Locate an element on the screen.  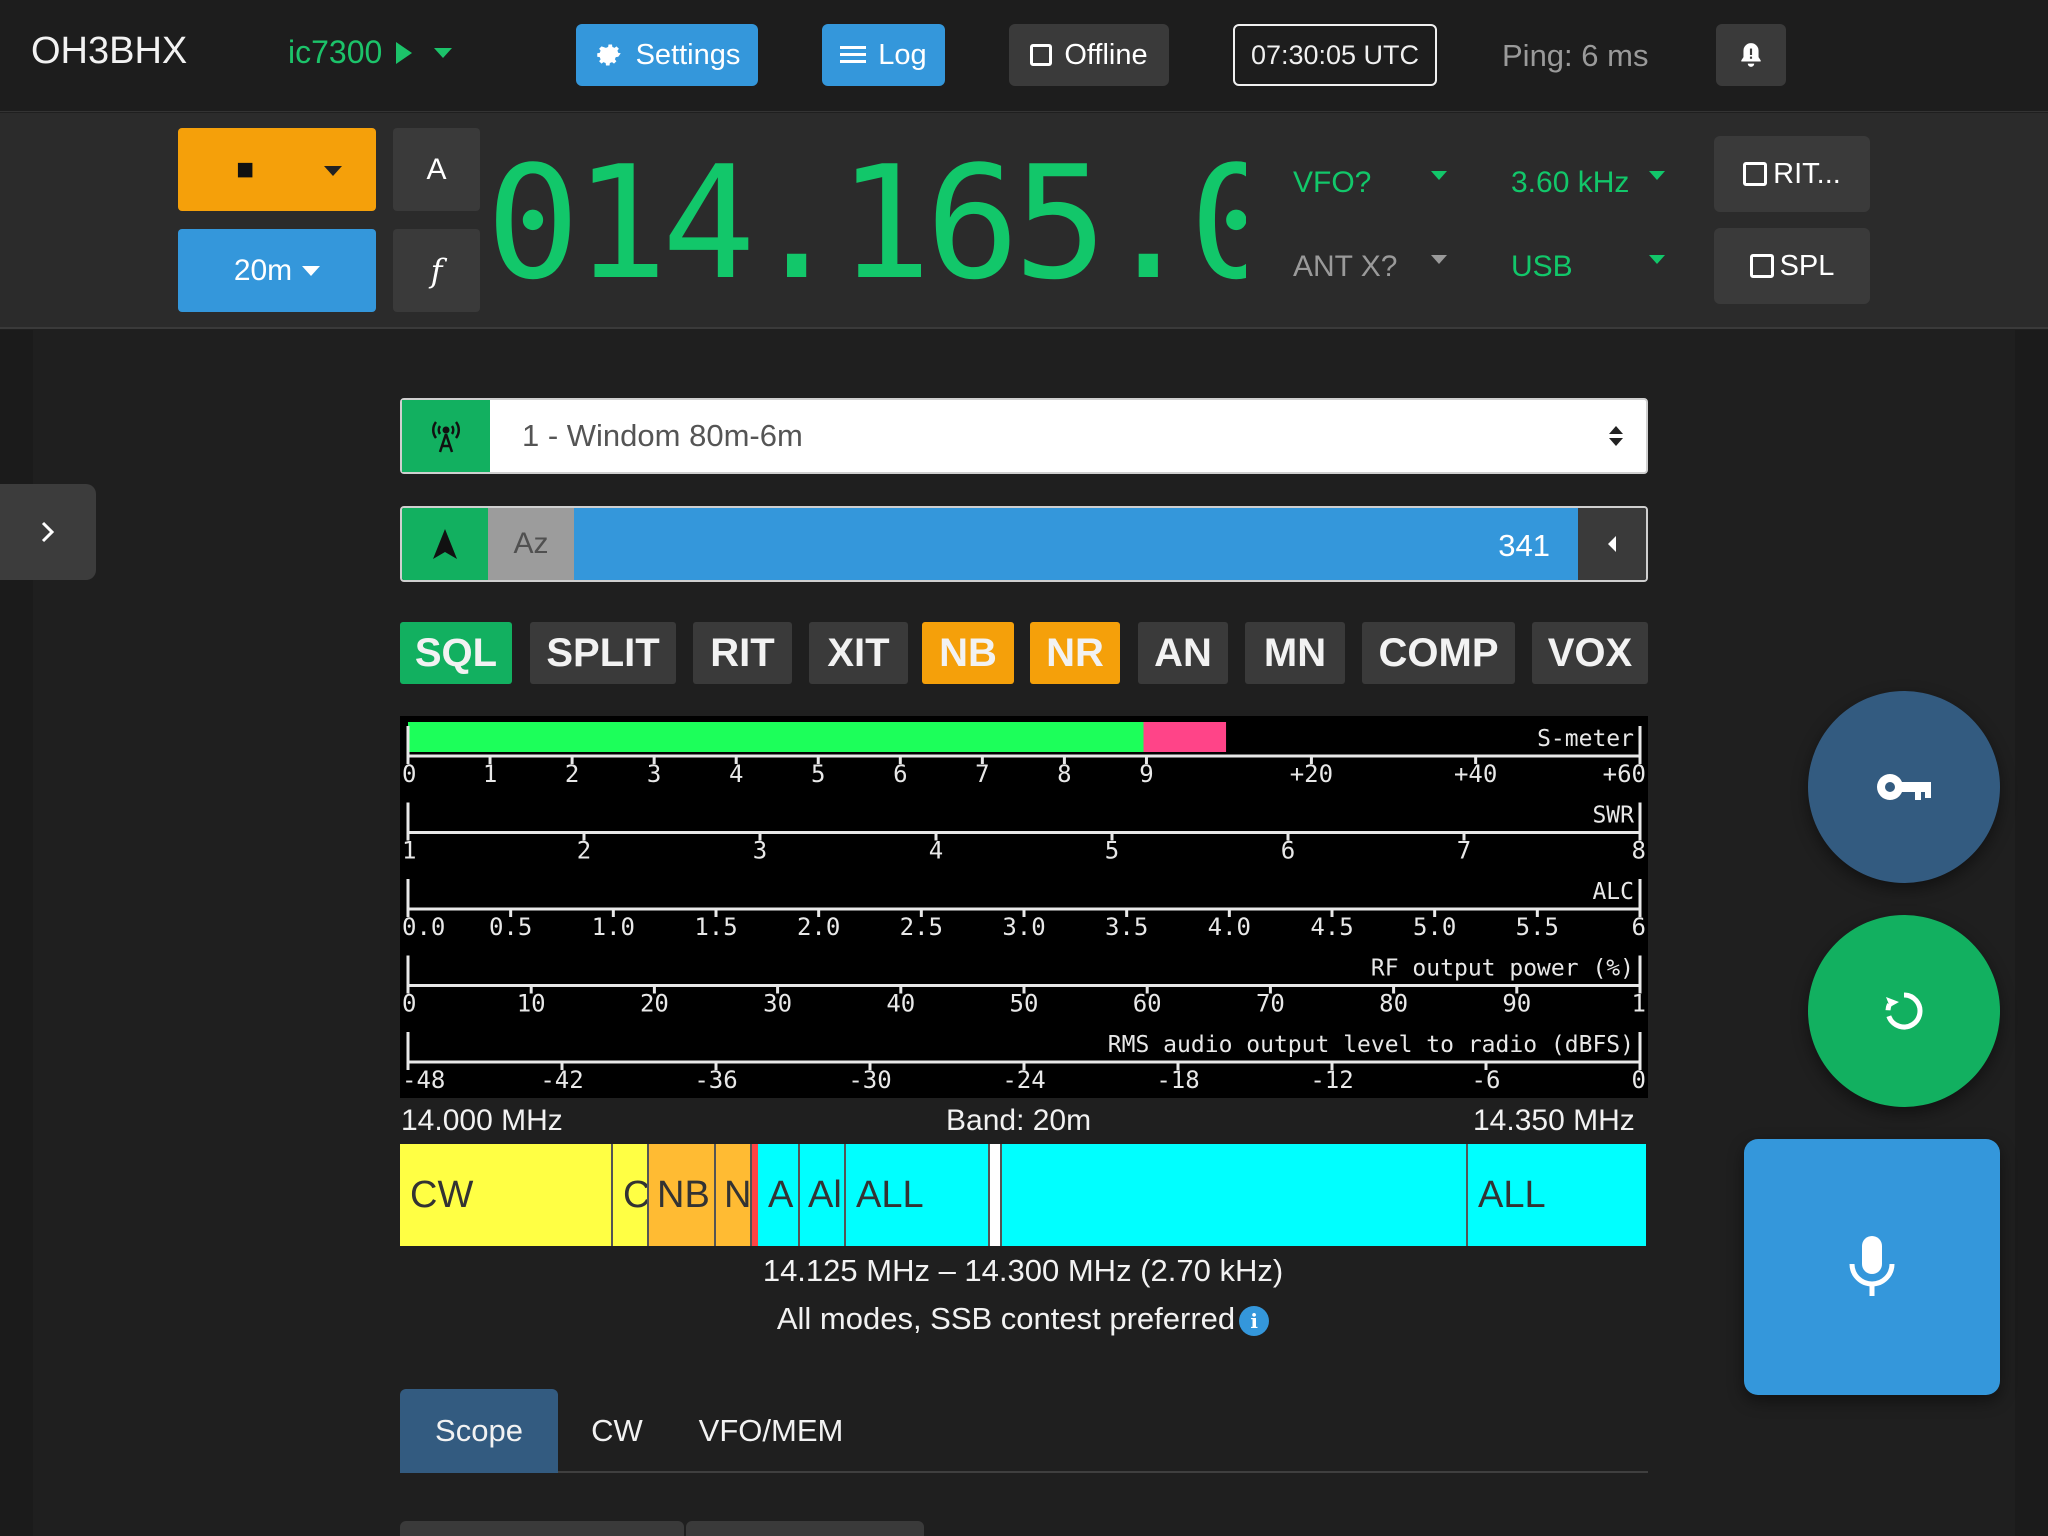
split-label: SPLIT is located at coordinates (603, 652).